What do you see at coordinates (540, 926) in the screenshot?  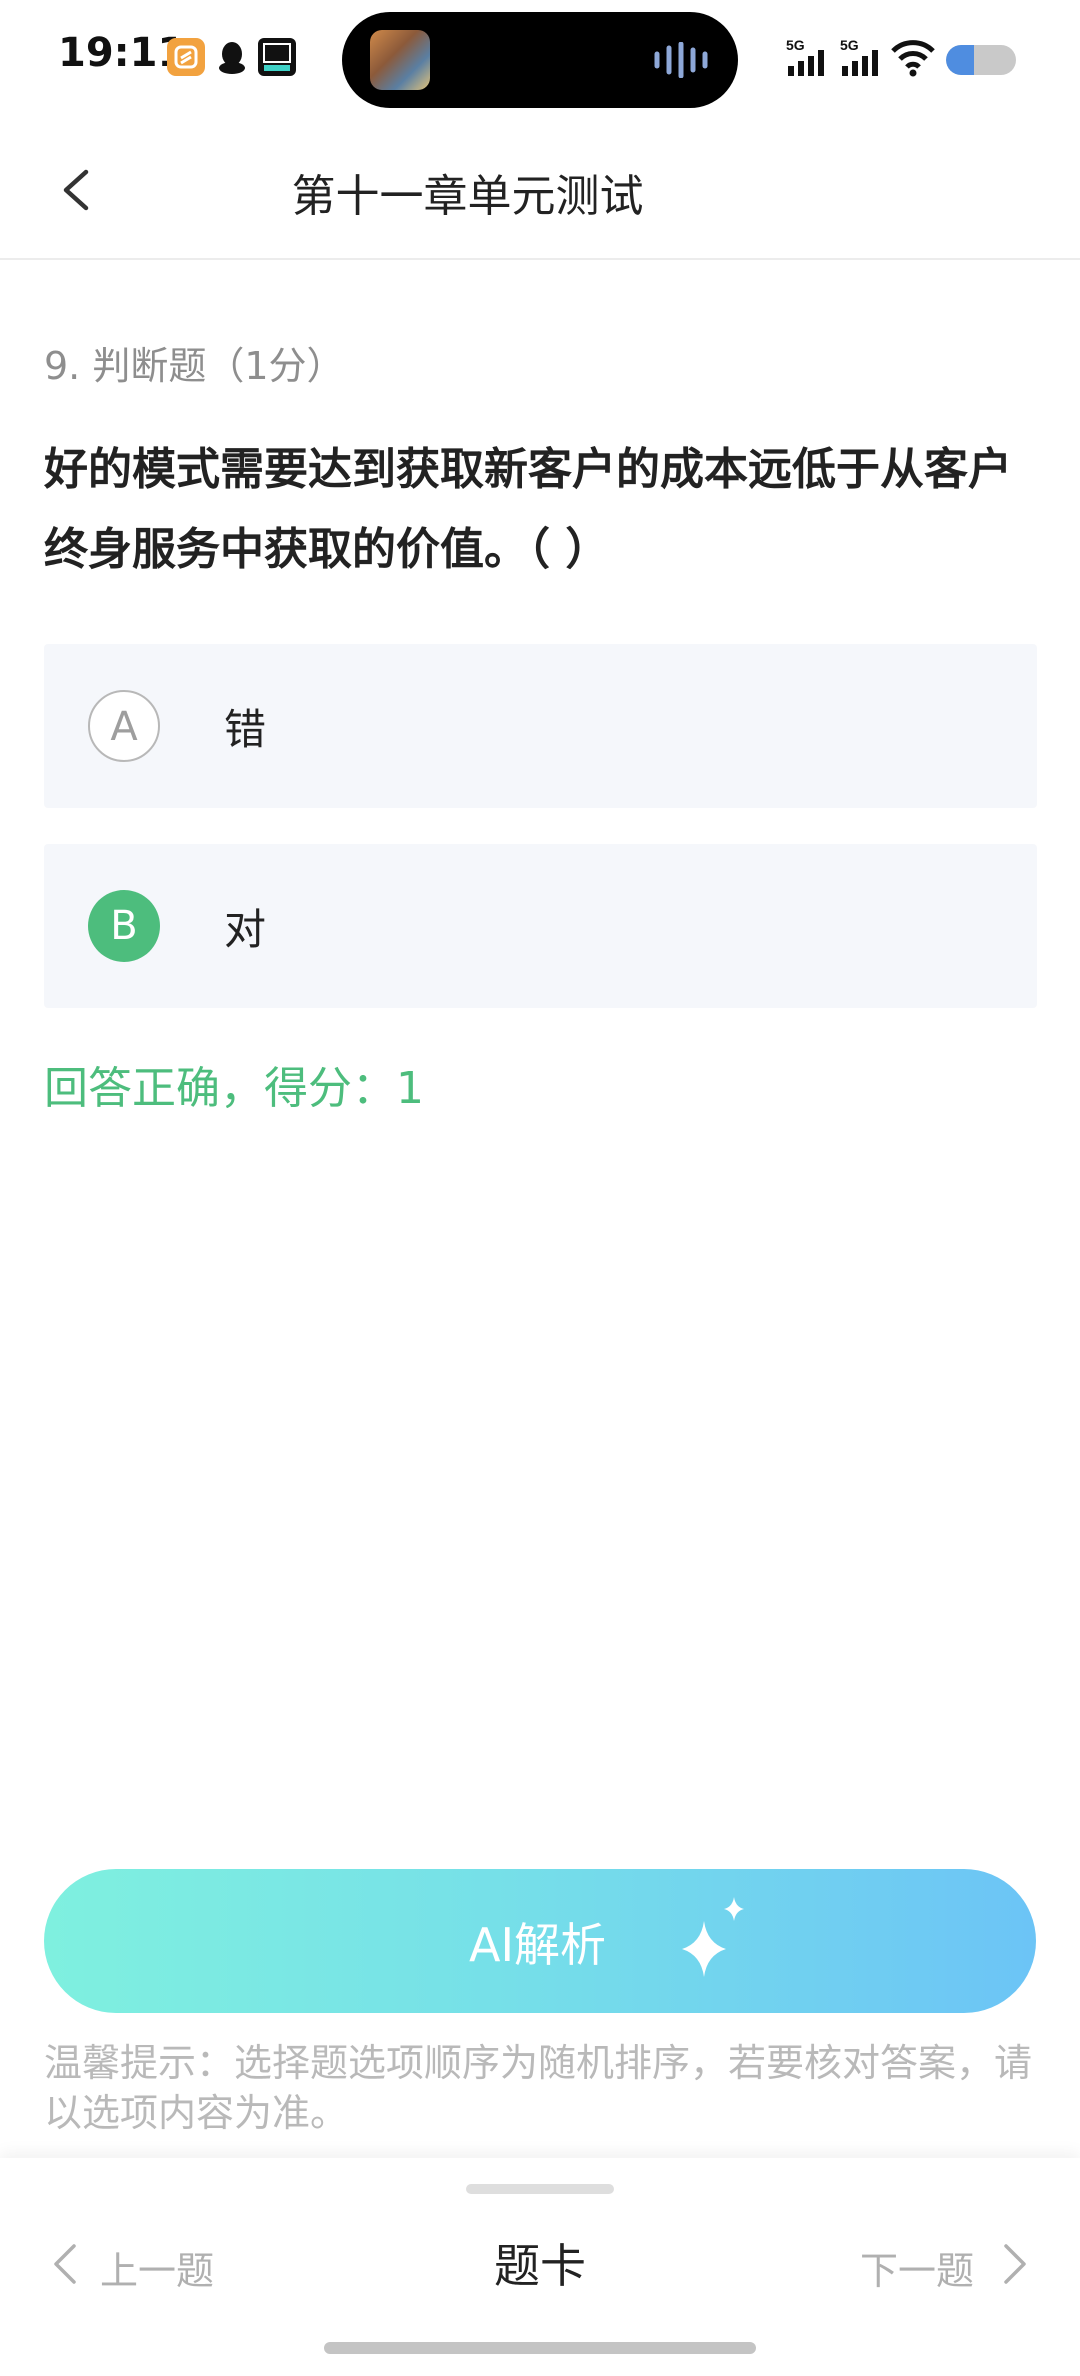 I see `option-b: B 对` at bounding box center [540, 926].